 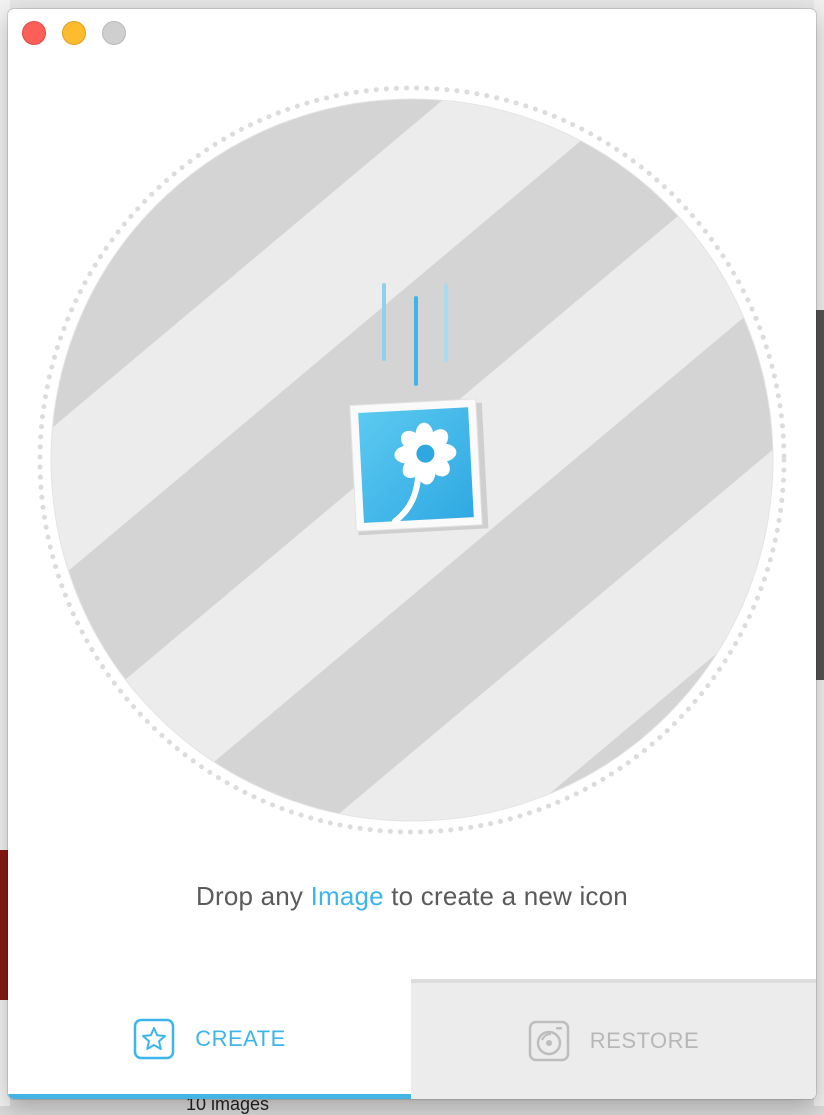 What do you see at coordinates (506, 896) in the screenshot?
I see `drop-hint-suffix: to create a new icon` at bounding box center [506, 896].